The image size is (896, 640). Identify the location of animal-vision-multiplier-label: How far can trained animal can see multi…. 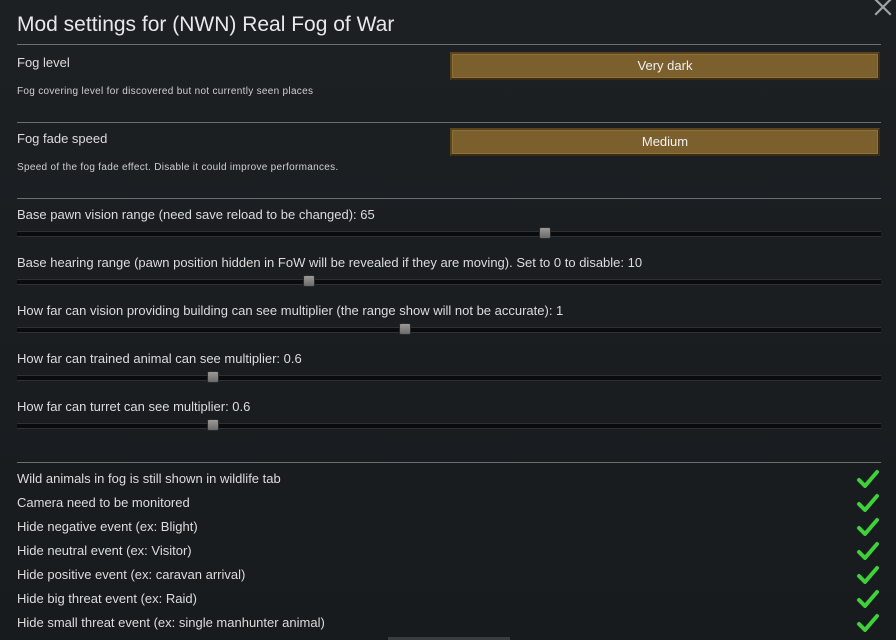
(159, 358).